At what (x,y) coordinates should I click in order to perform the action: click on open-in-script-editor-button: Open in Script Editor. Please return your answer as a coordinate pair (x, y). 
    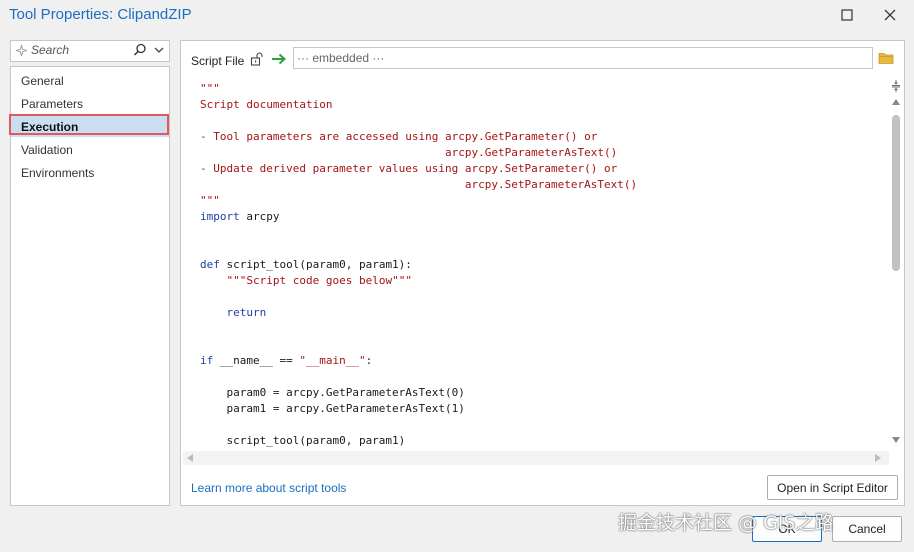
    Looking at the image, I should click on (832, 487).